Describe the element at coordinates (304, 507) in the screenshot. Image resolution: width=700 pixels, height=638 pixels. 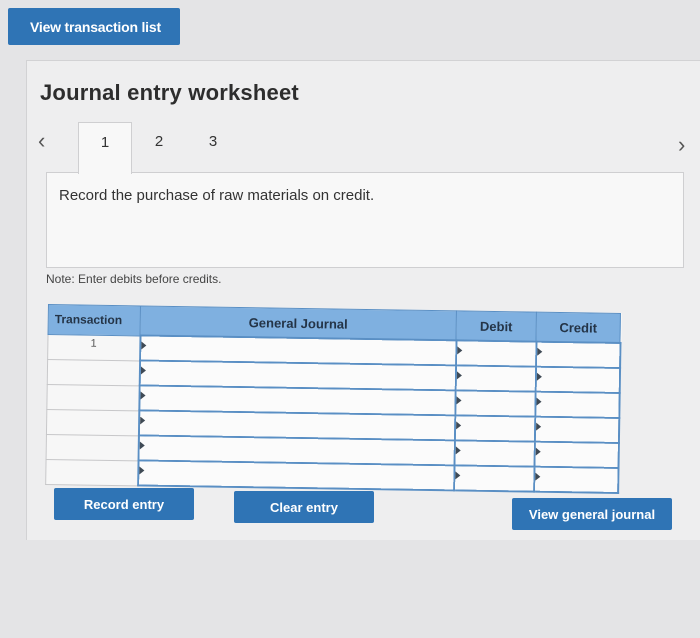
I see `clear-entry-button: Clear entry` at that location.